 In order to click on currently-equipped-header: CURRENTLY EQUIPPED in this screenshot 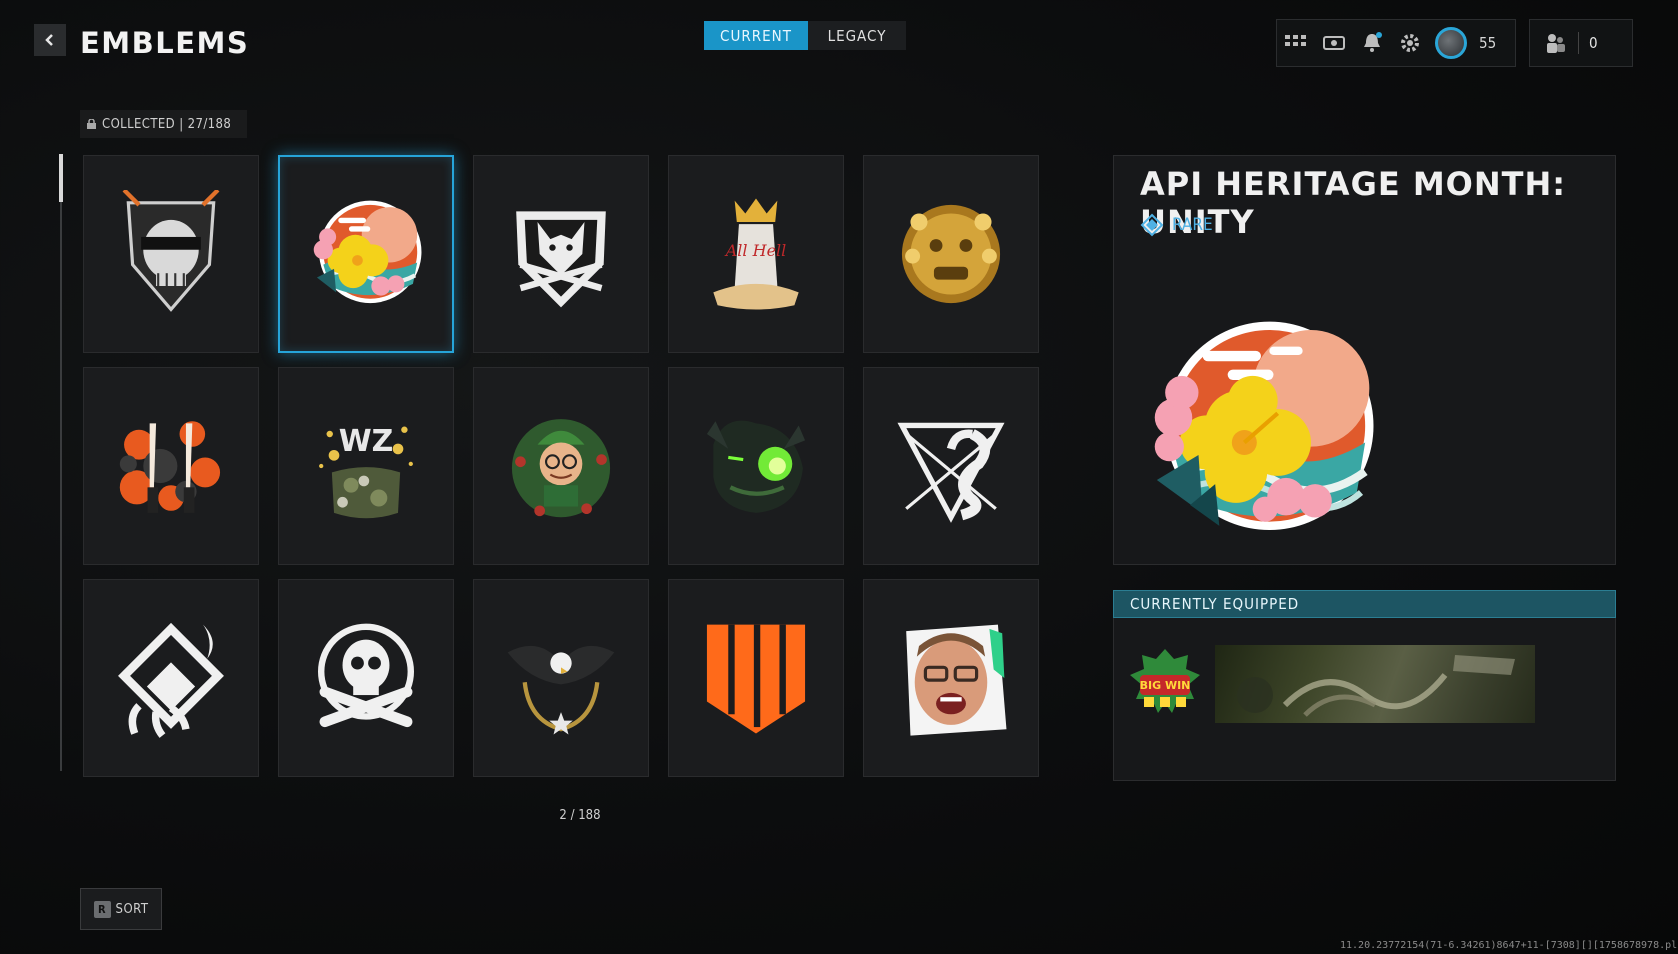, I will do `click(1364, 604)`.